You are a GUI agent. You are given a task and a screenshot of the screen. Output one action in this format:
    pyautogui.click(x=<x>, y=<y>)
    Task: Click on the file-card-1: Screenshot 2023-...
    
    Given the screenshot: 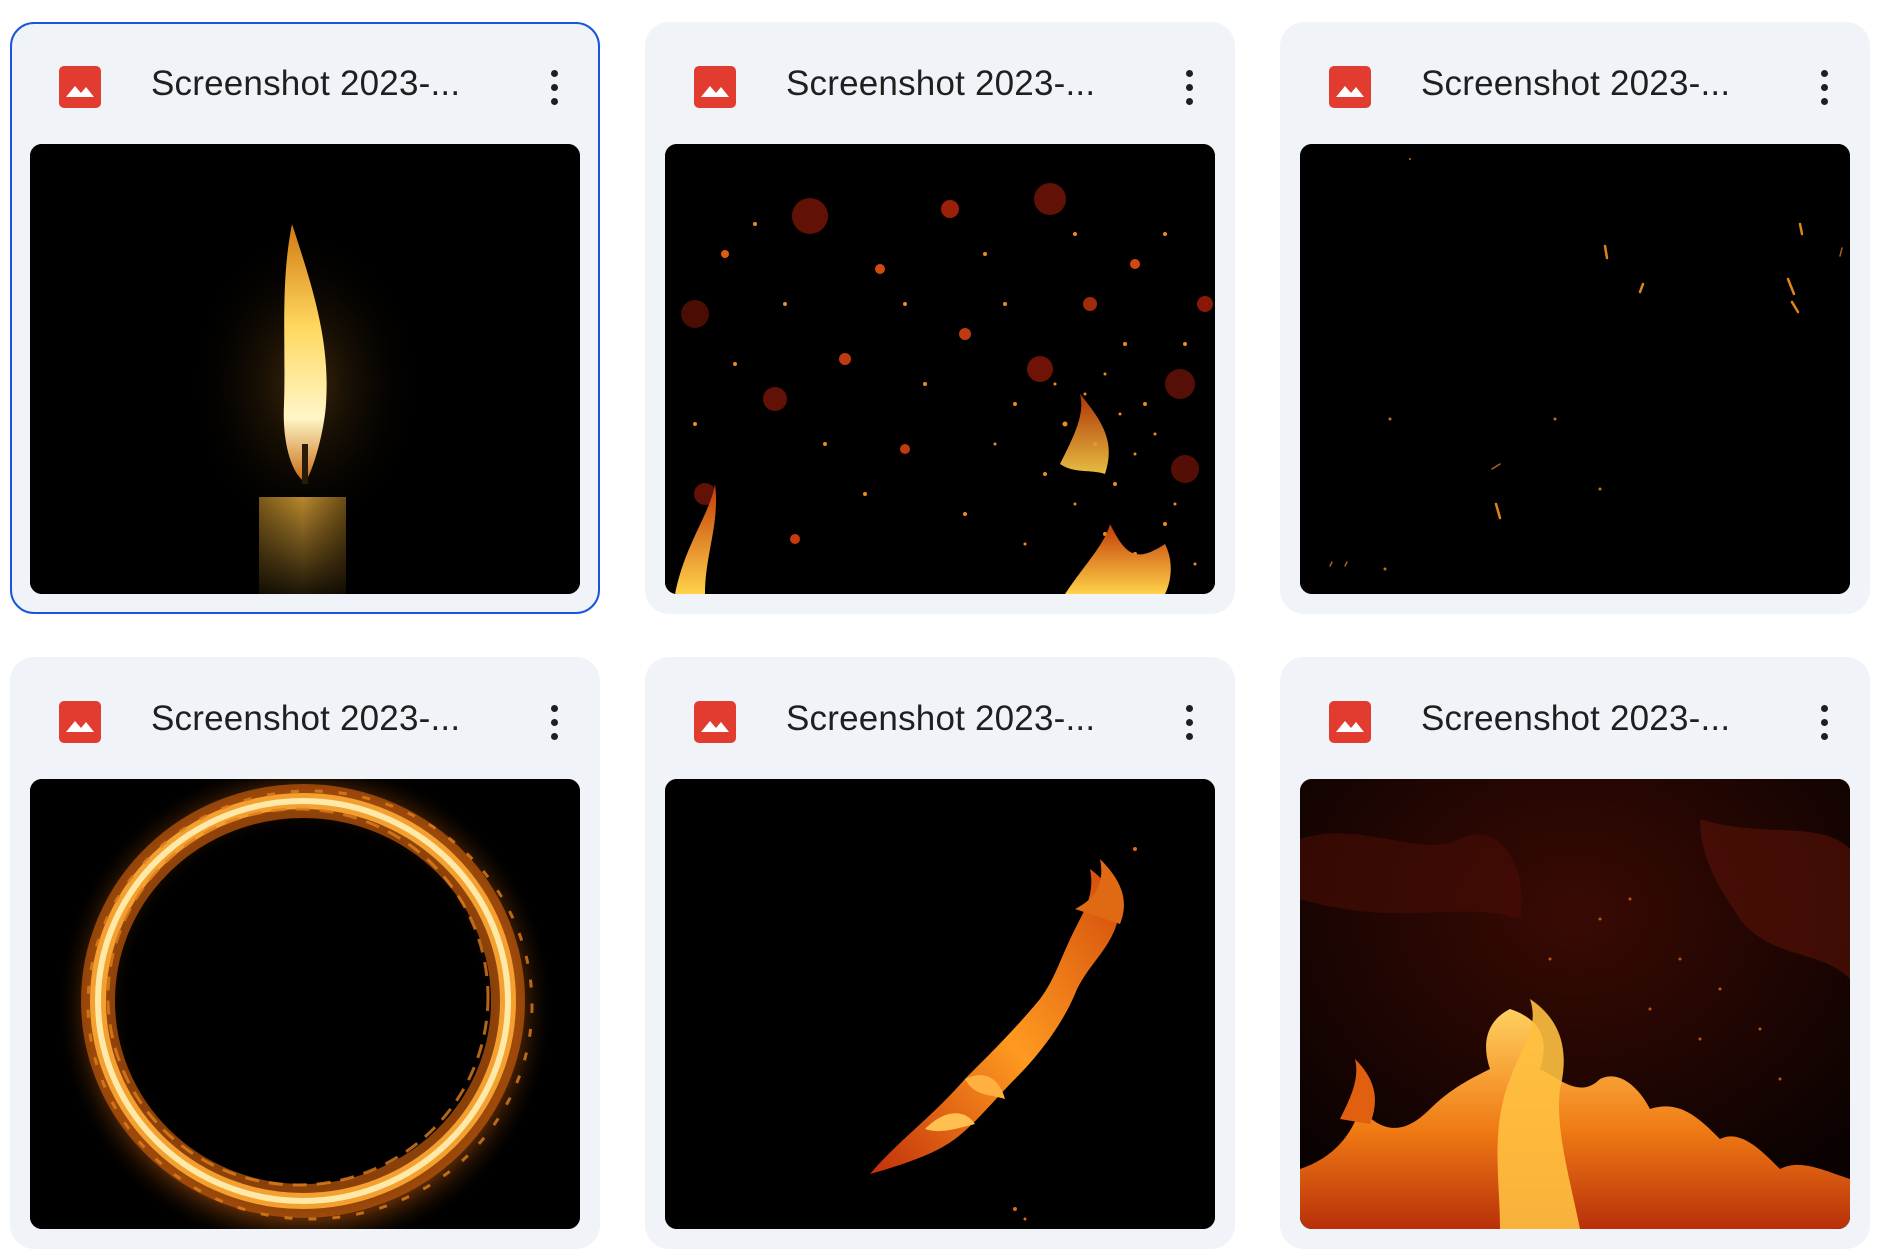 What is the action you would take?
    pyautogui.click(x=305, y=318)
    